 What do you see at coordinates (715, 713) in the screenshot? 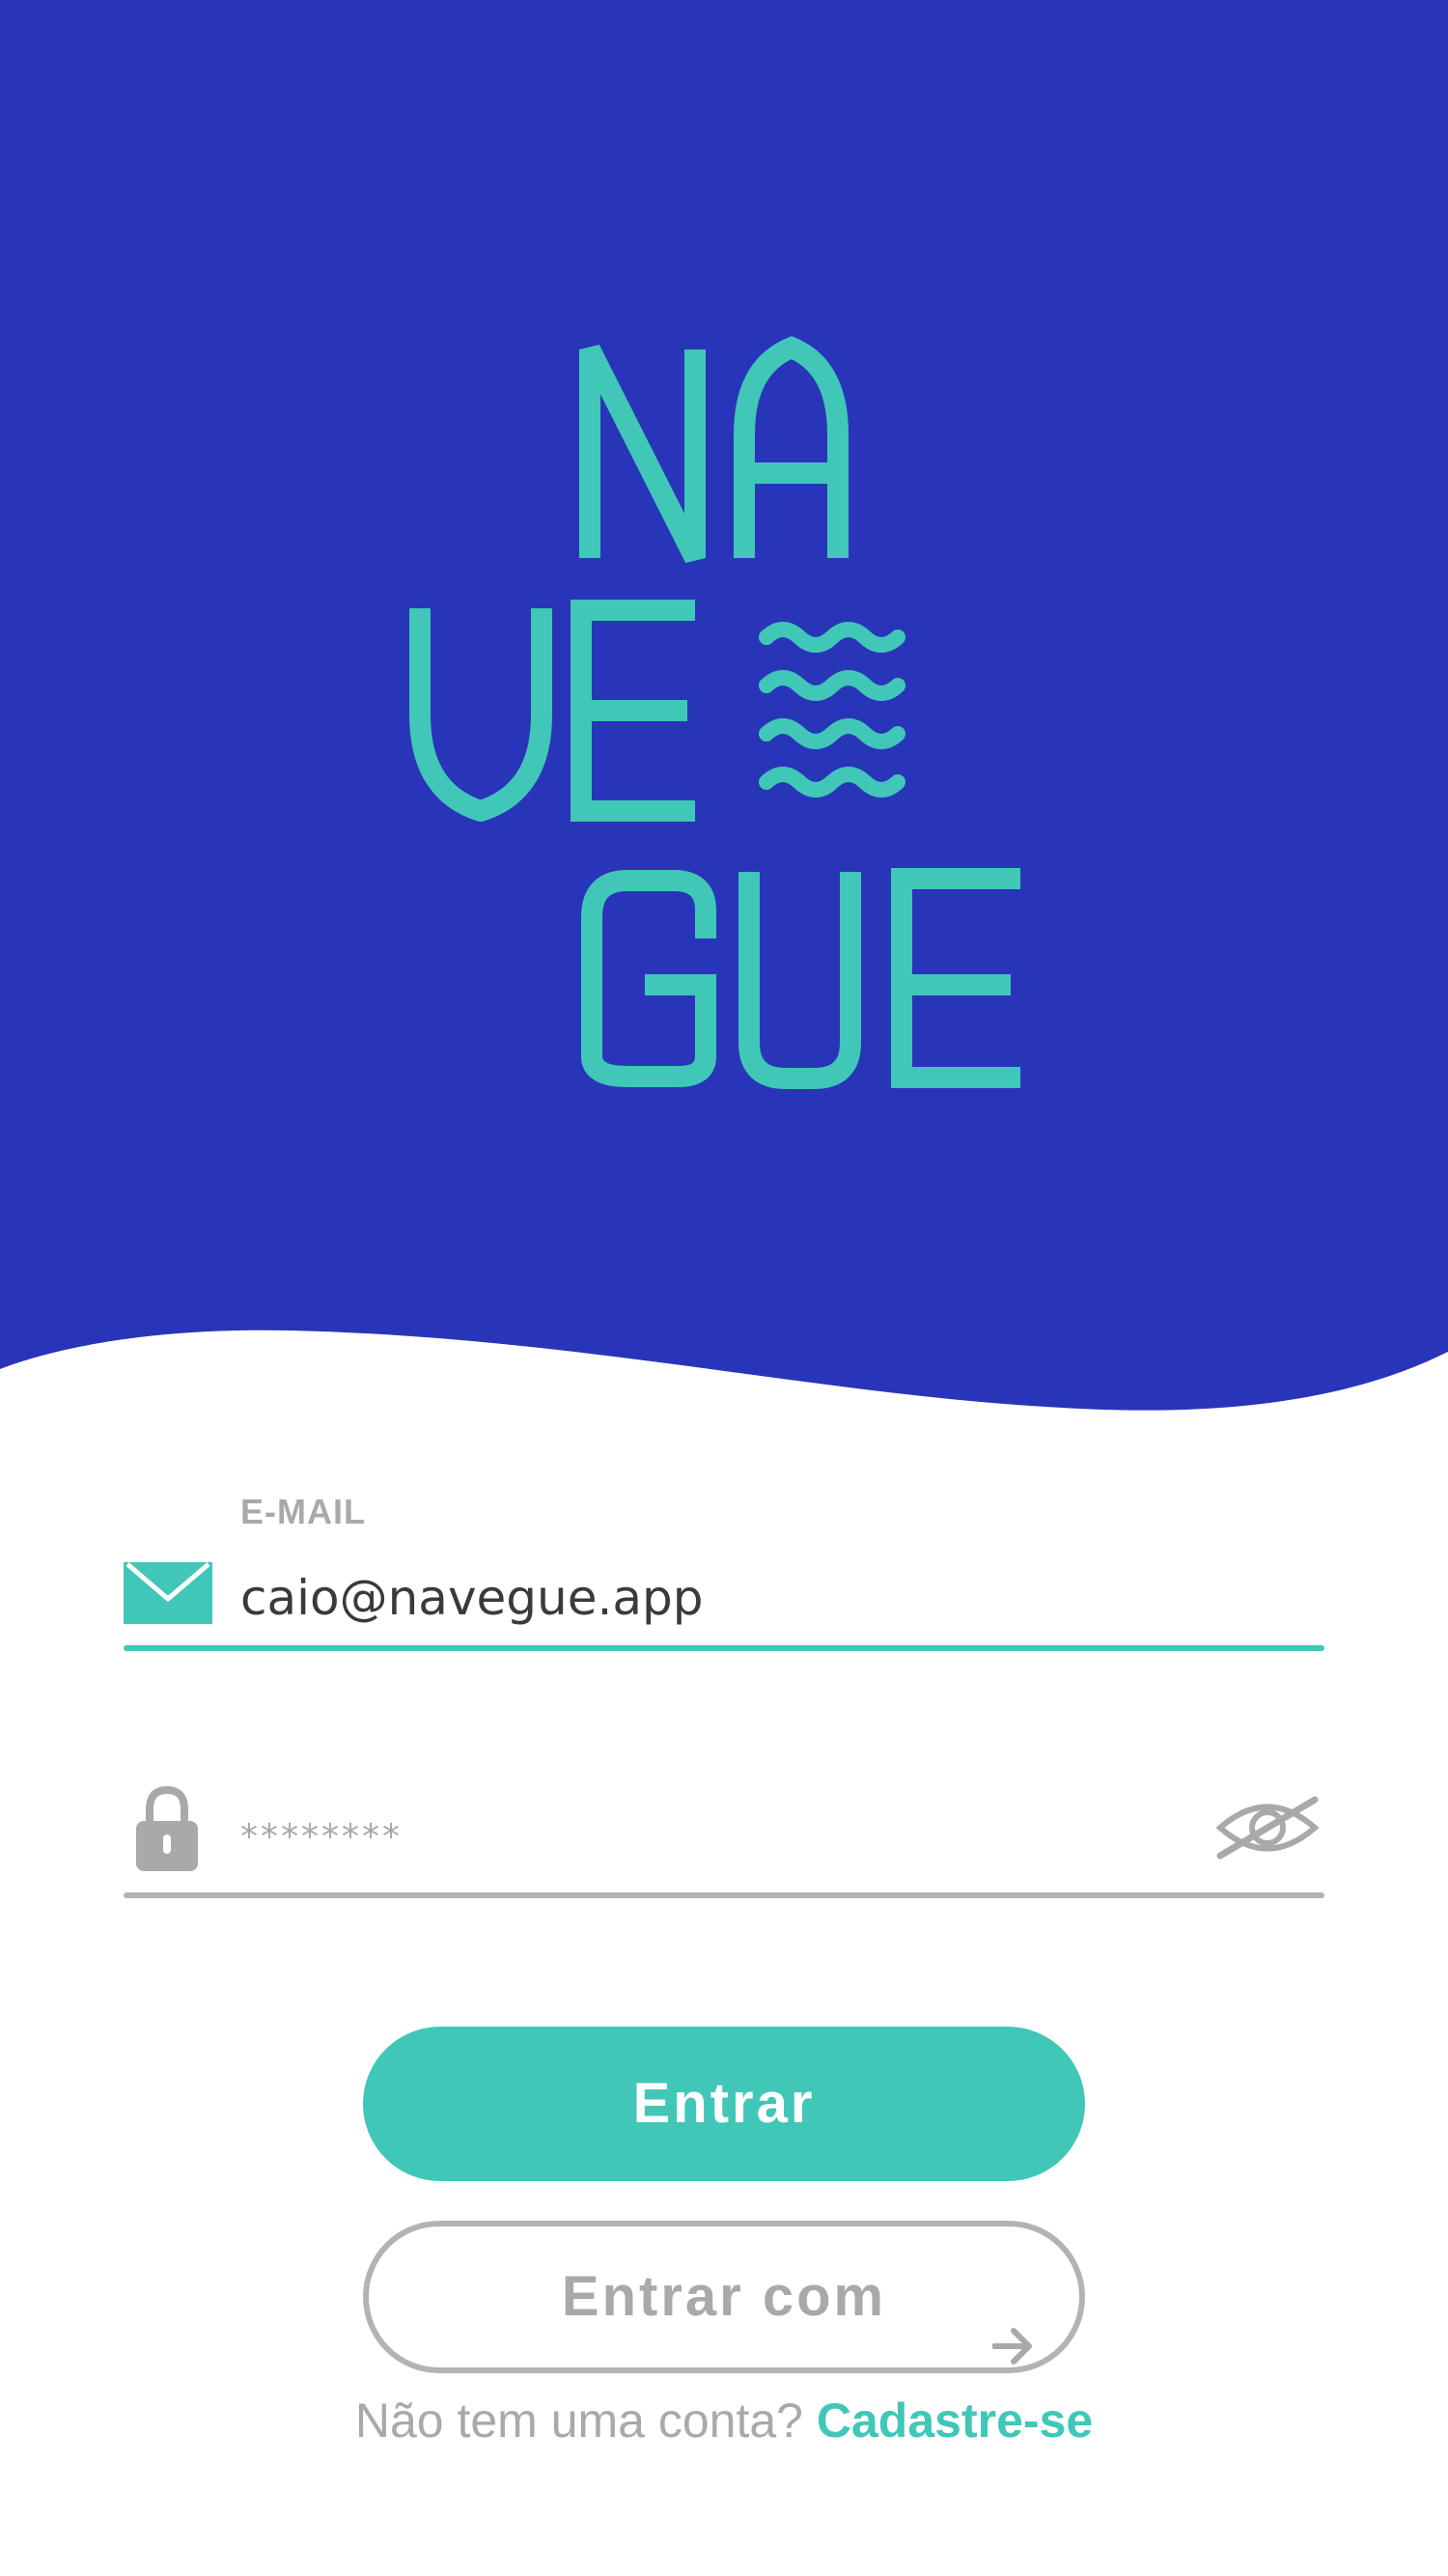
I see `navegue-logo` at bounding box center [715, 713].